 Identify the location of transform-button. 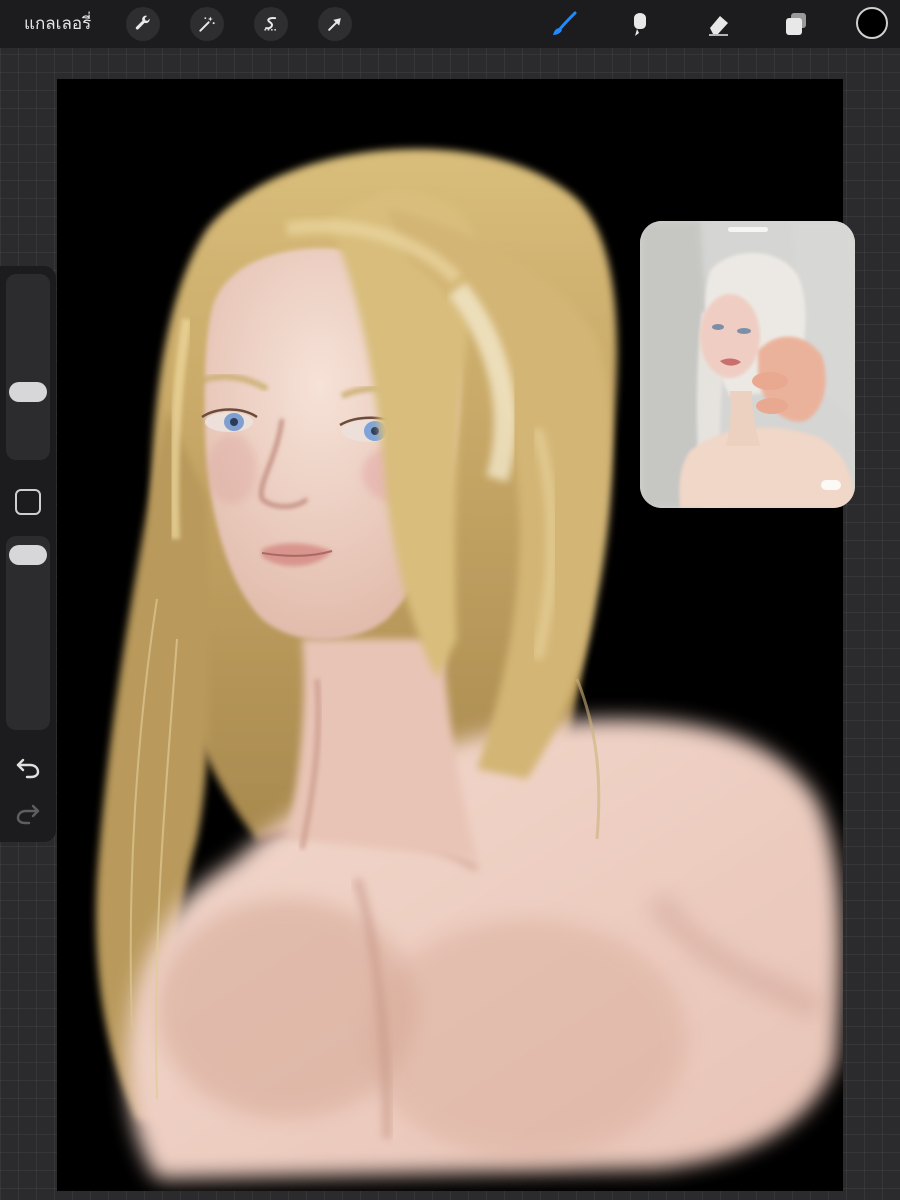
(335, 24).